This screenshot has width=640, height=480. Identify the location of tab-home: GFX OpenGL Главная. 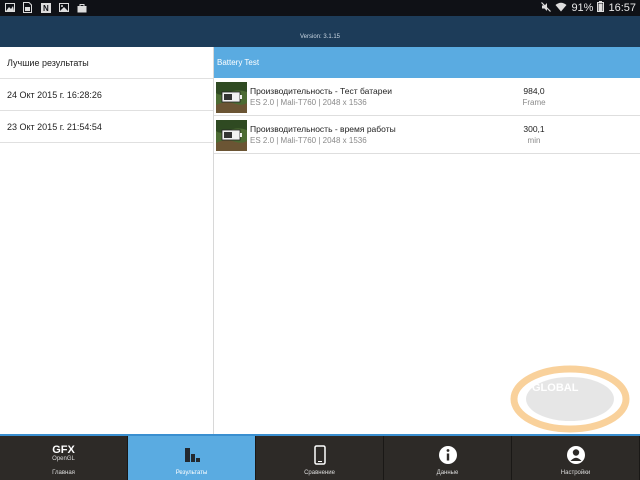
(64, 458).